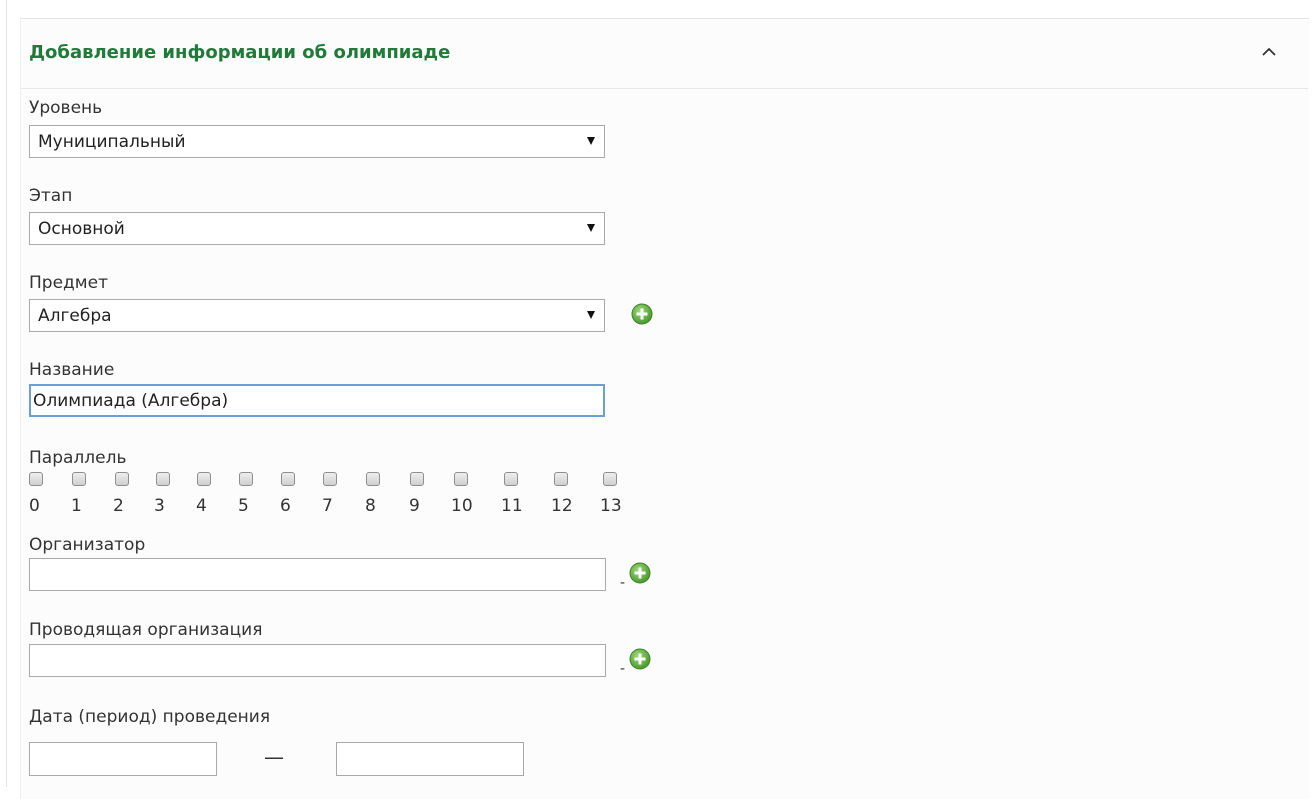 Image resolution: width=1316 pixels, height=799 pixels. Describe the element at coordinates (562, 506) in the screenshot. I see `grade-label-12: 12` at that location.